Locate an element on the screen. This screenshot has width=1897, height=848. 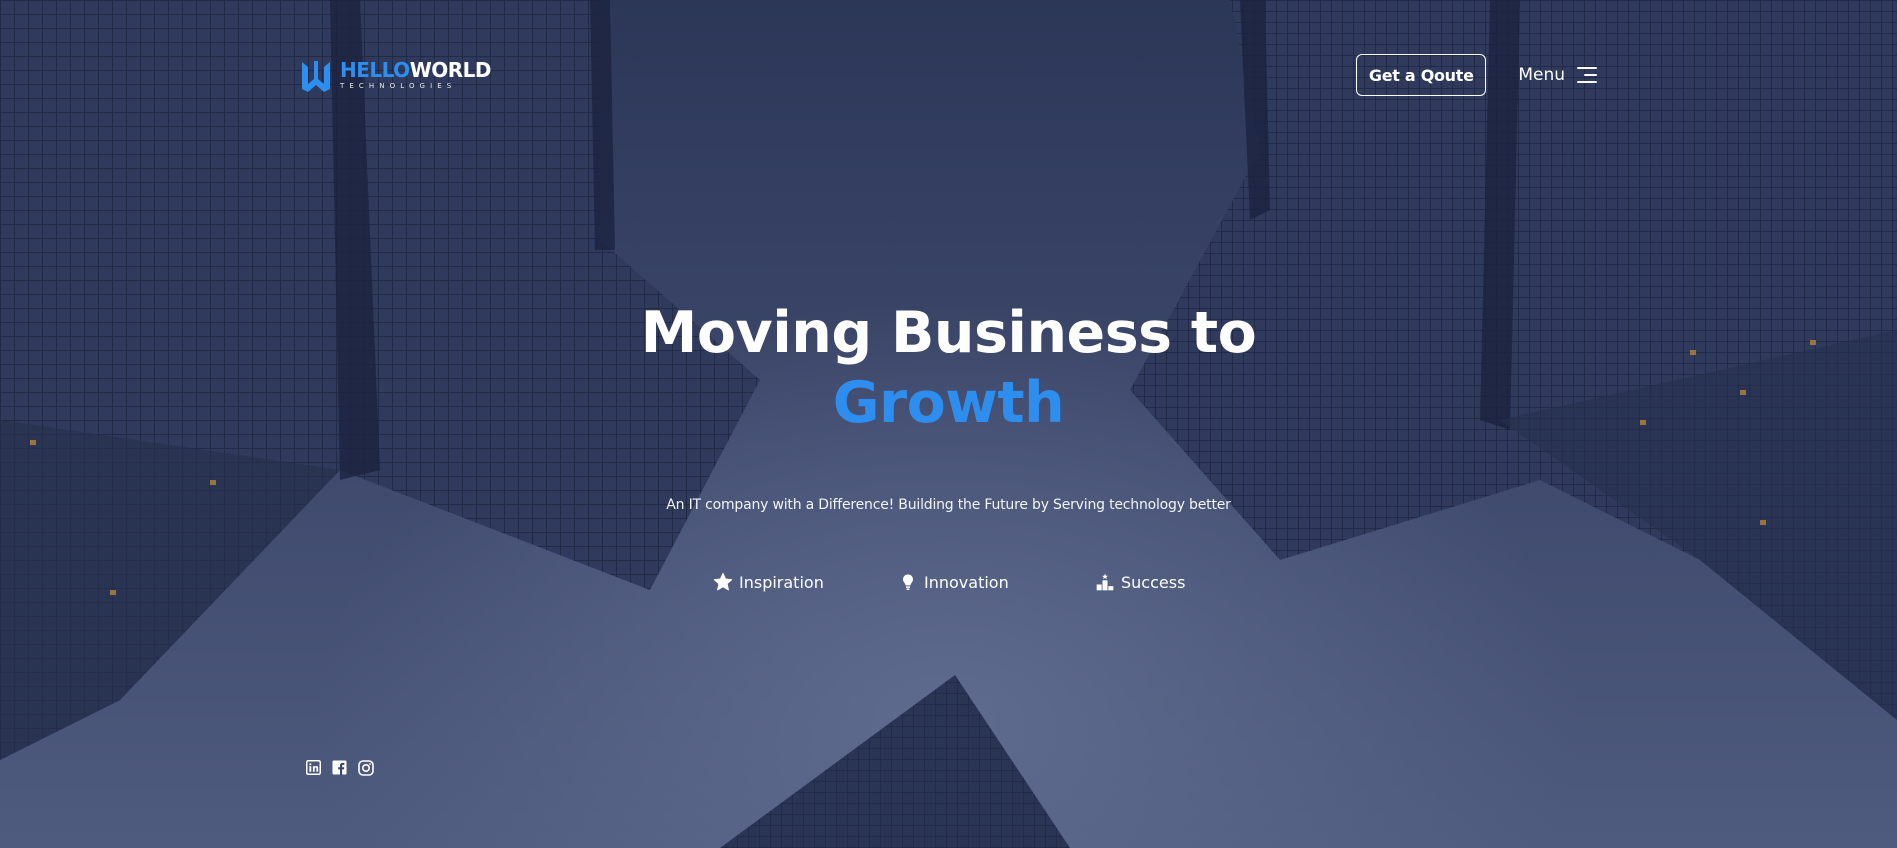
facebook-icon is located at coordinates (340, 768).